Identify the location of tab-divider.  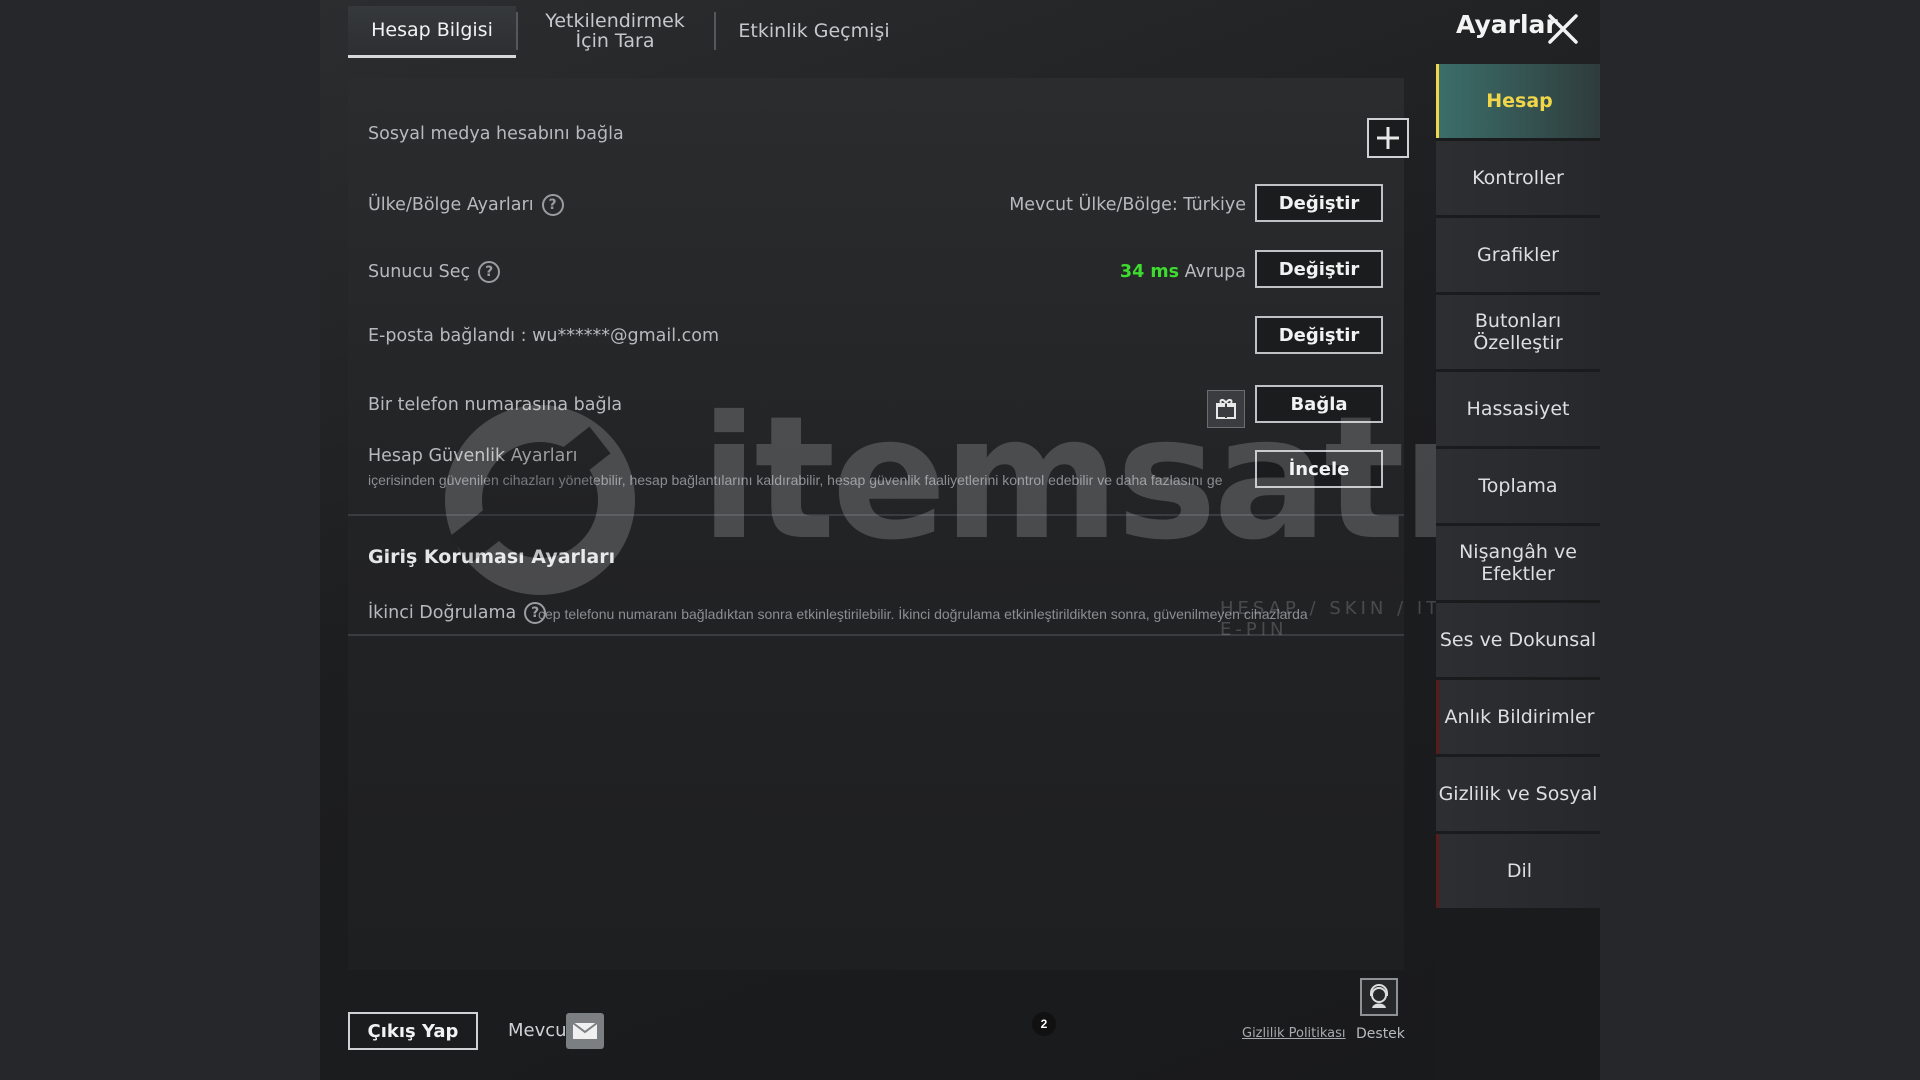
(517, 31).